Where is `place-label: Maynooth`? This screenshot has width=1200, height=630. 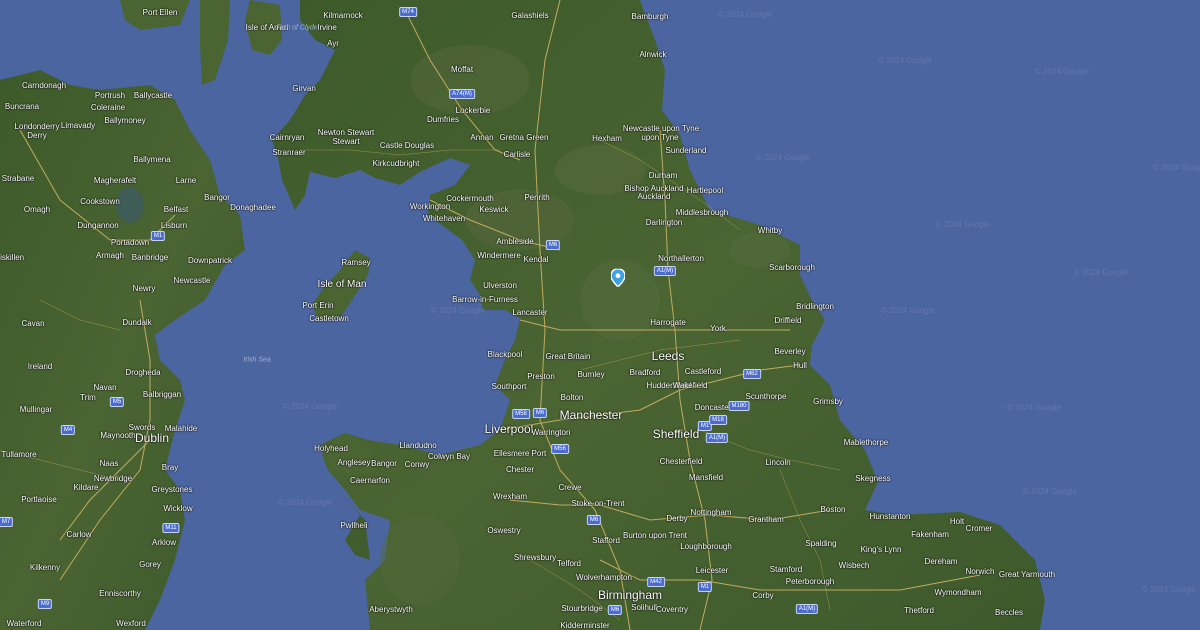
place-label: Maynooth is located at coordinates (117, 436).